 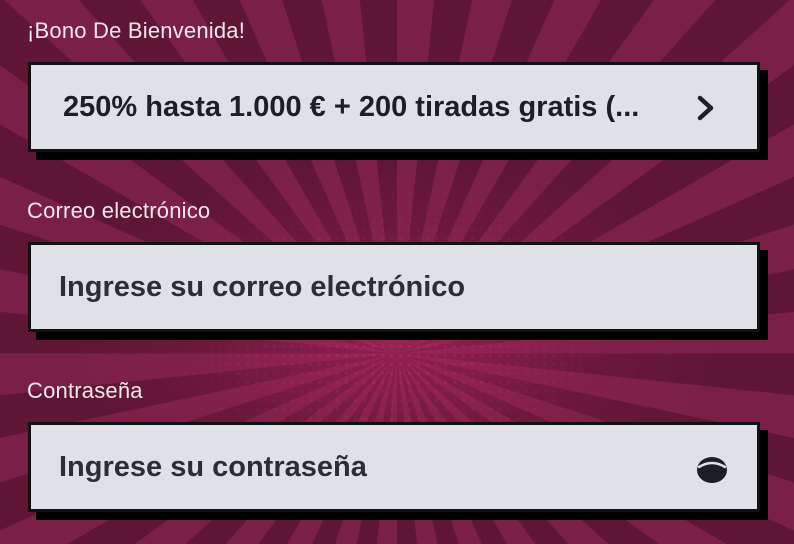 What do you see at coordinates (705, 108) in the screenshot?
I see `chevron-right-icon` at bounding box center [705, 108].